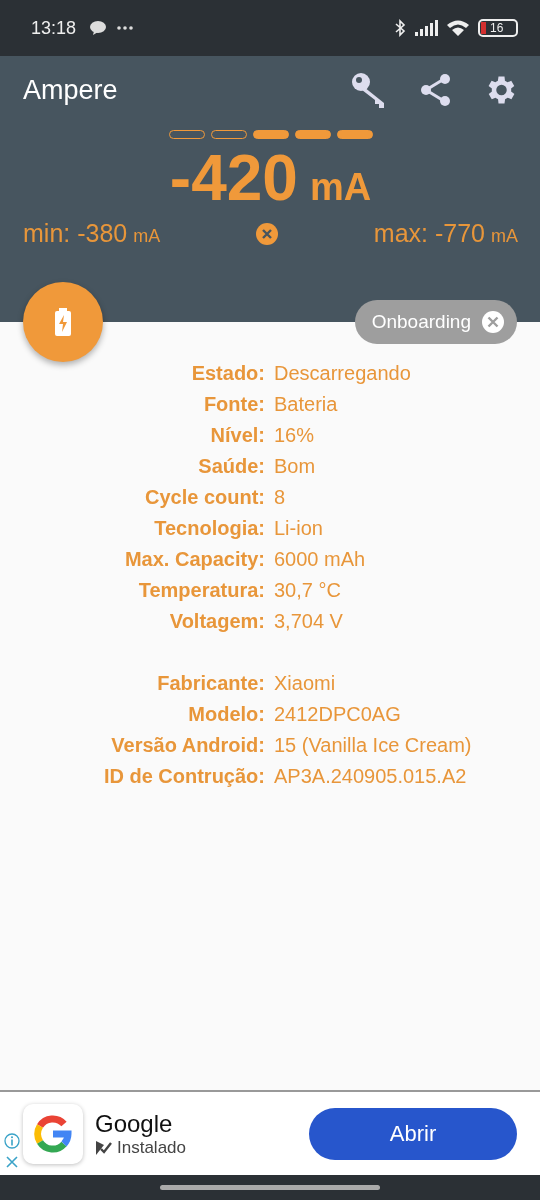 The width and height of the screenshot is (540, 1200). What do you see at coordinates (151, 1147) in the screenshot?
I see `install-status: Instalado` at bounding box center [151, 1147].